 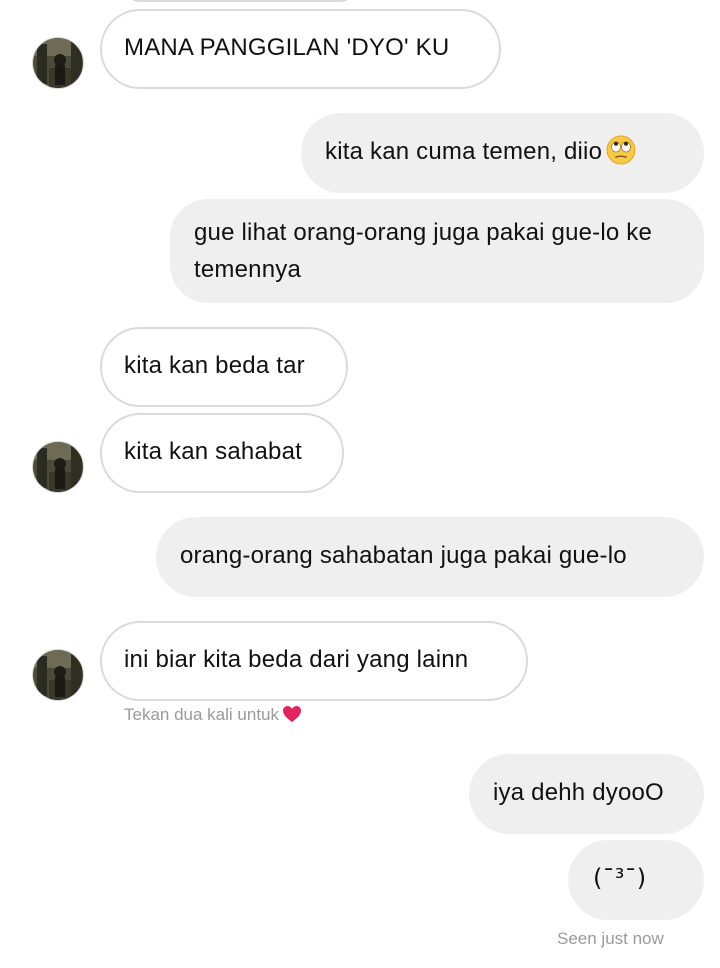 I want to click on message-text: (¯³¯), so click(x=620, y=878).